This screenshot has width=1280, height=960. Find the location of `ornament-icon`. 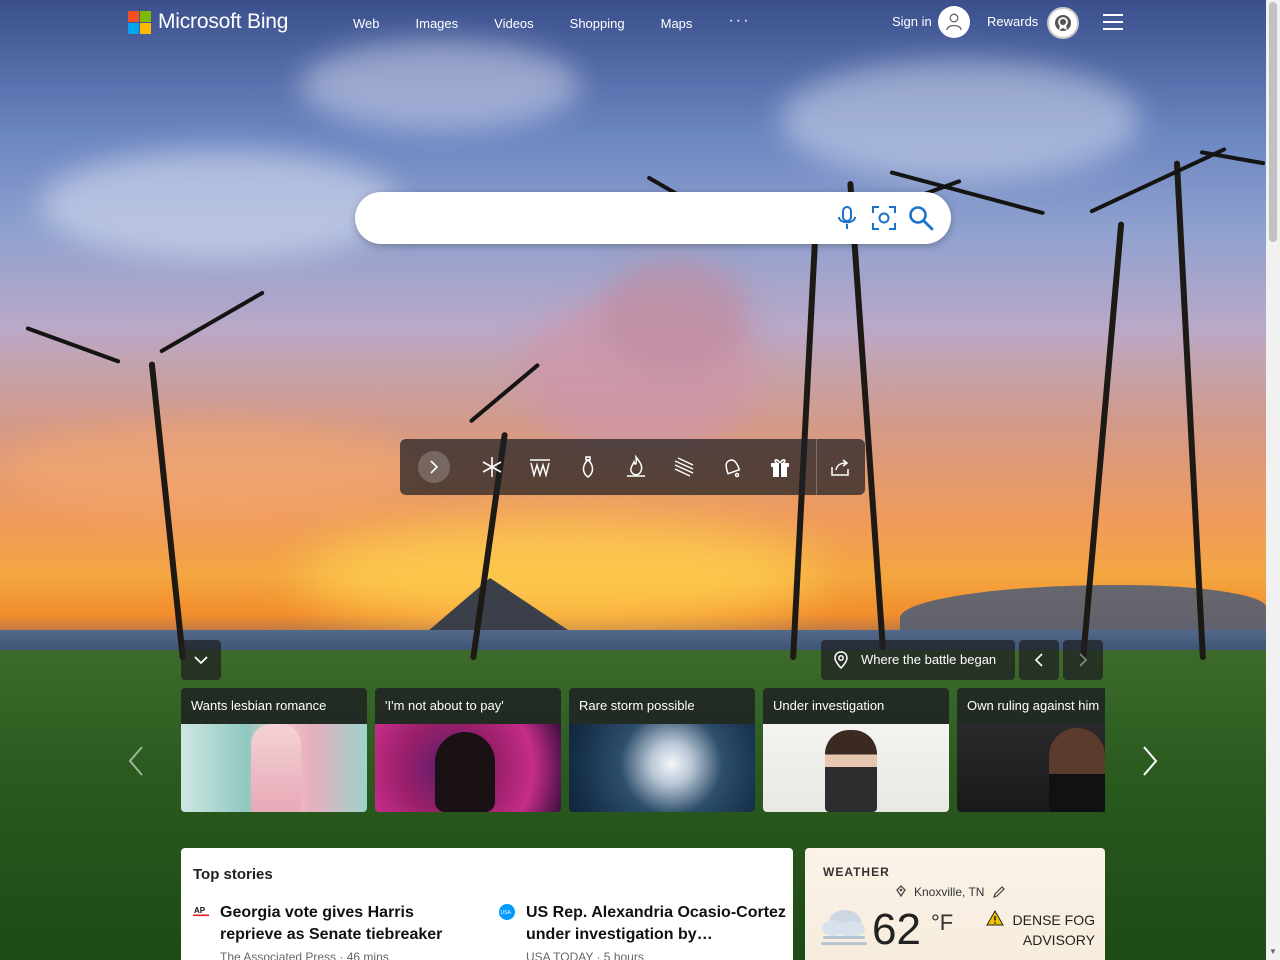

ornament-icon is located at coordinates (588, 467).